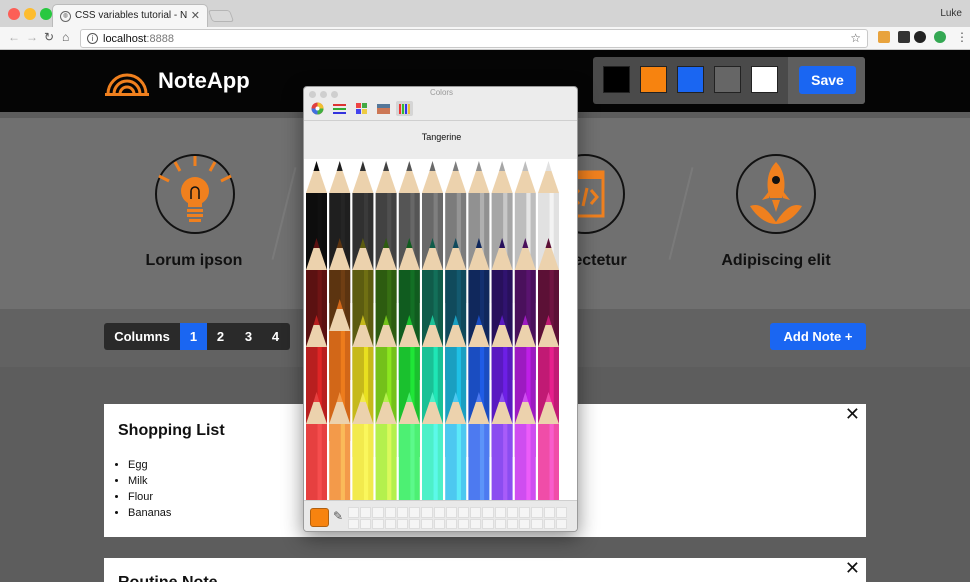  Describe the element at coordinates (616, 79) in the screenshot. I see `swatch-black` at that location.